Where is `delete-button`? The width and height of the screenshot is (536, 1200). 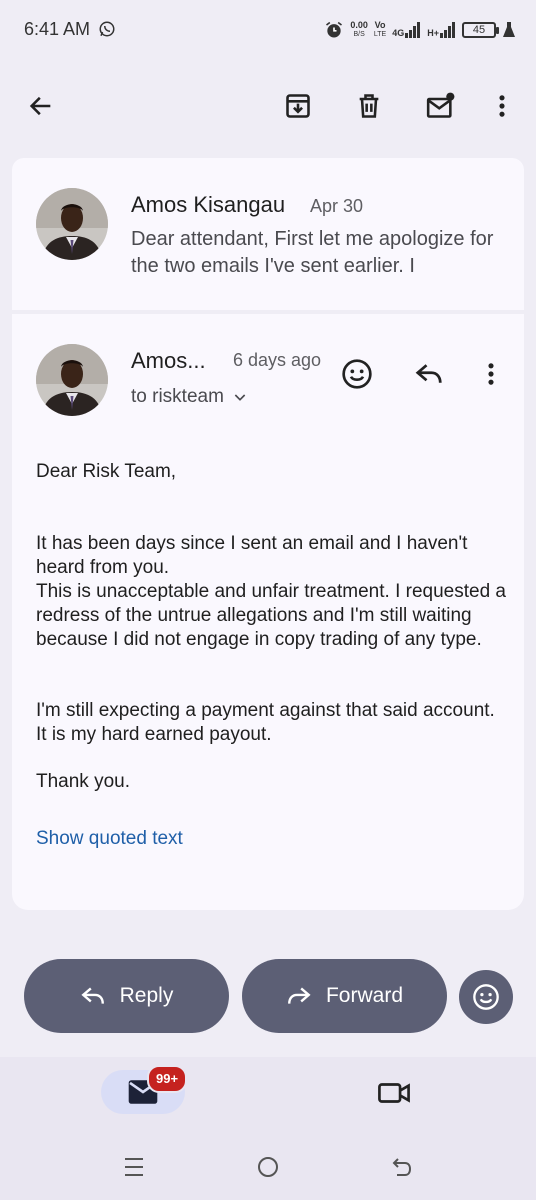
delete-button is located at coordinates (369, 106).